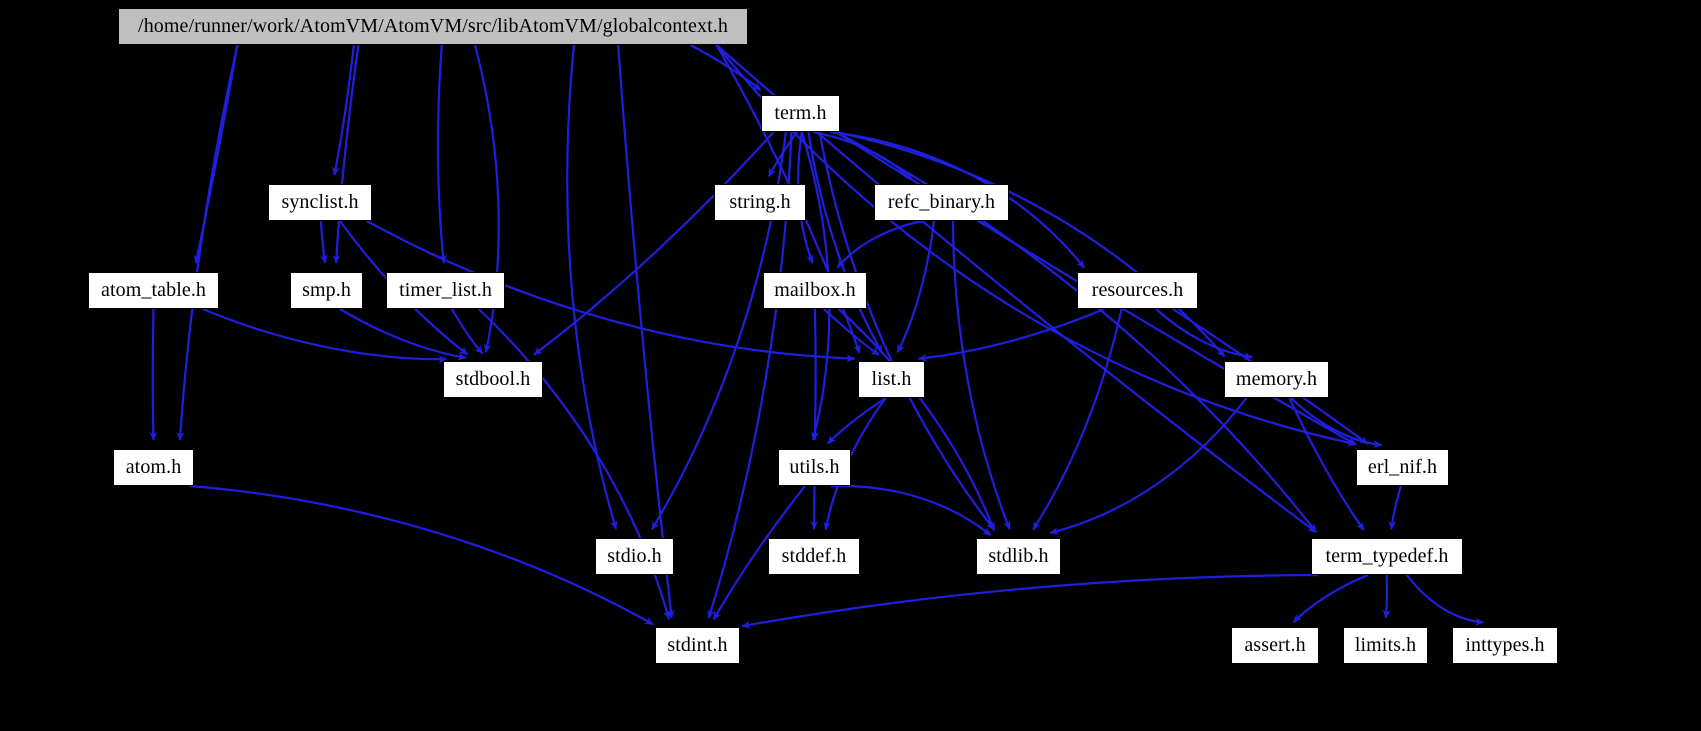 This screenshot has height=731, width=1701. I want to click on graph-node-label: atom_table.h, so click(153, 289).